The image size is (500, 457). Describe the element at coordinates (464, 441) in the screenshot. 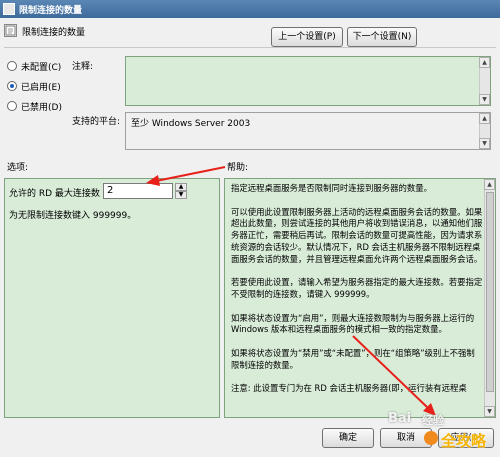

I see `watermark-quangonglue: 全攻略` at that location.